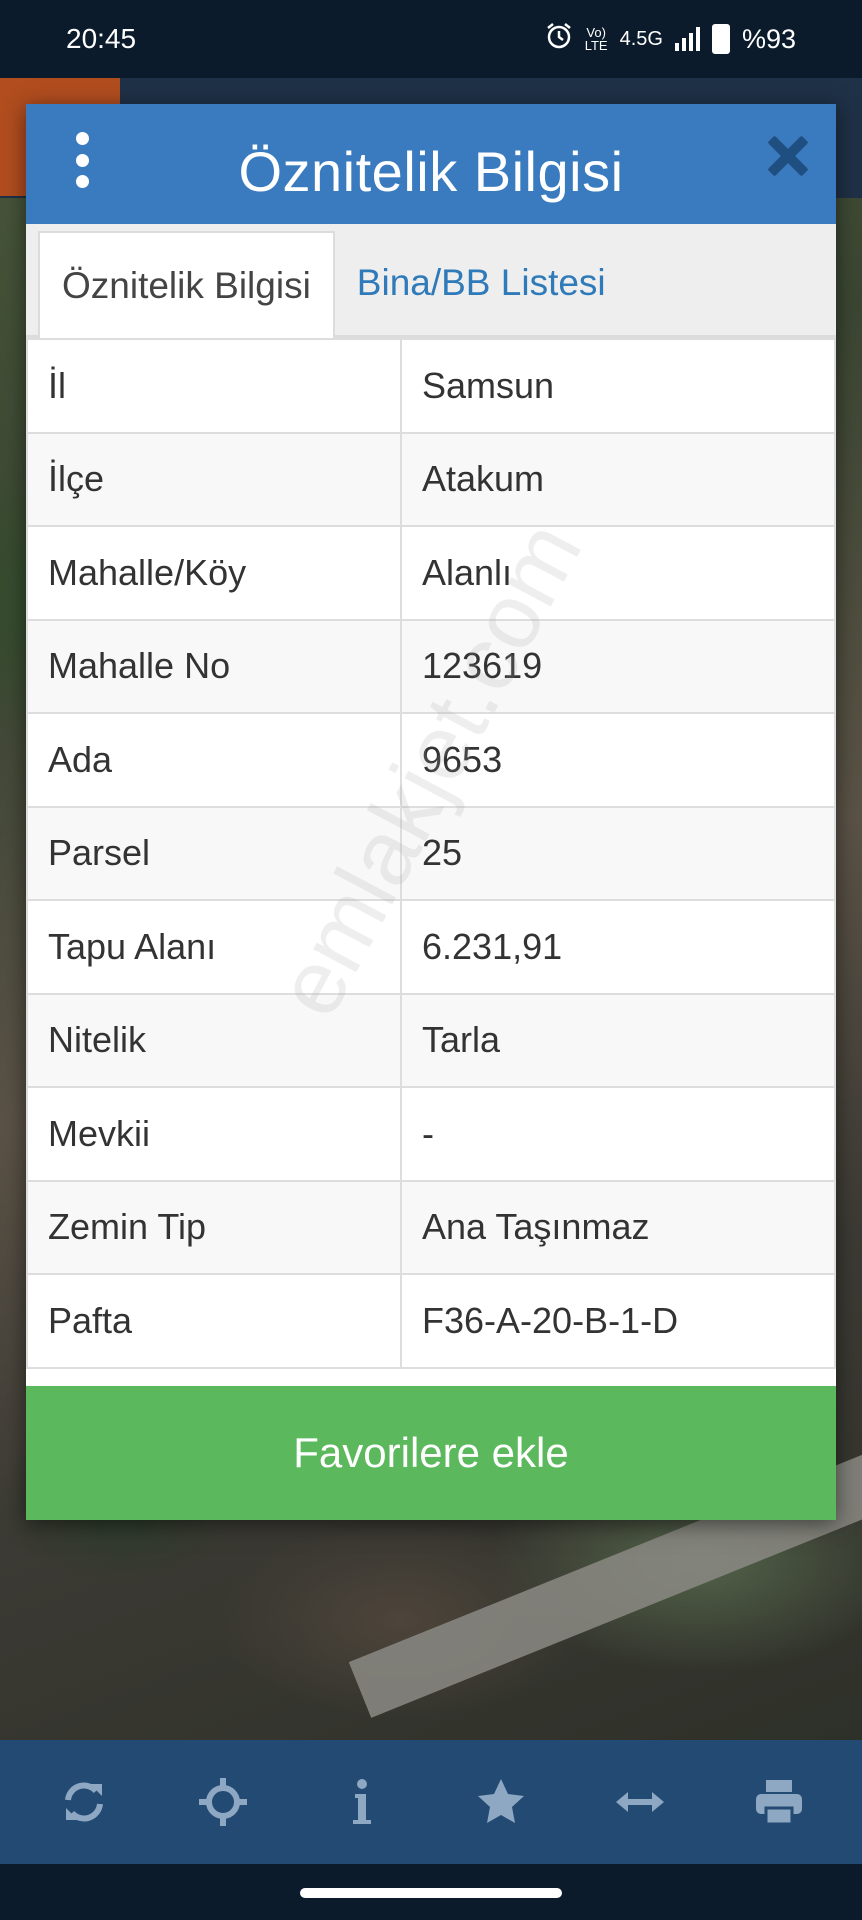 The image size is (862, 1920). What do you see at coordinates (559, 39) in the screenshot?
I see `alarm-icon` at bounding box center [559, 39].